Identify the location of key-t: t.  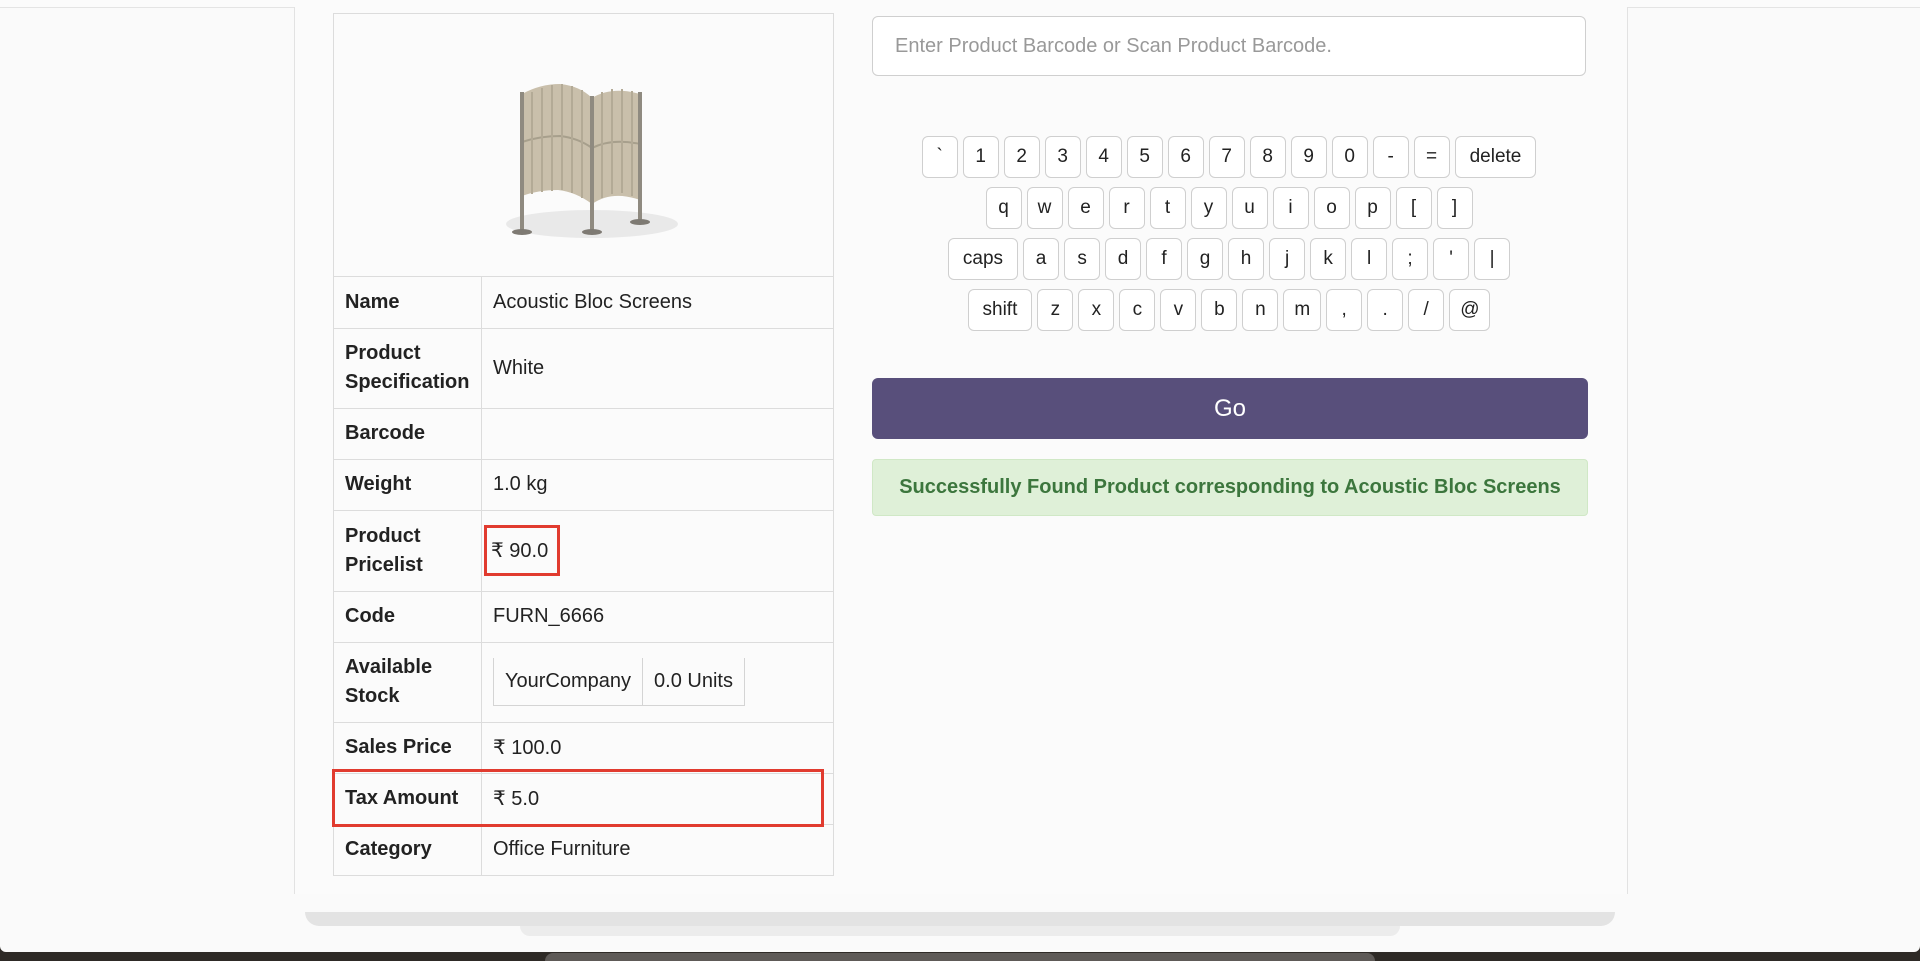
(1167, 208).